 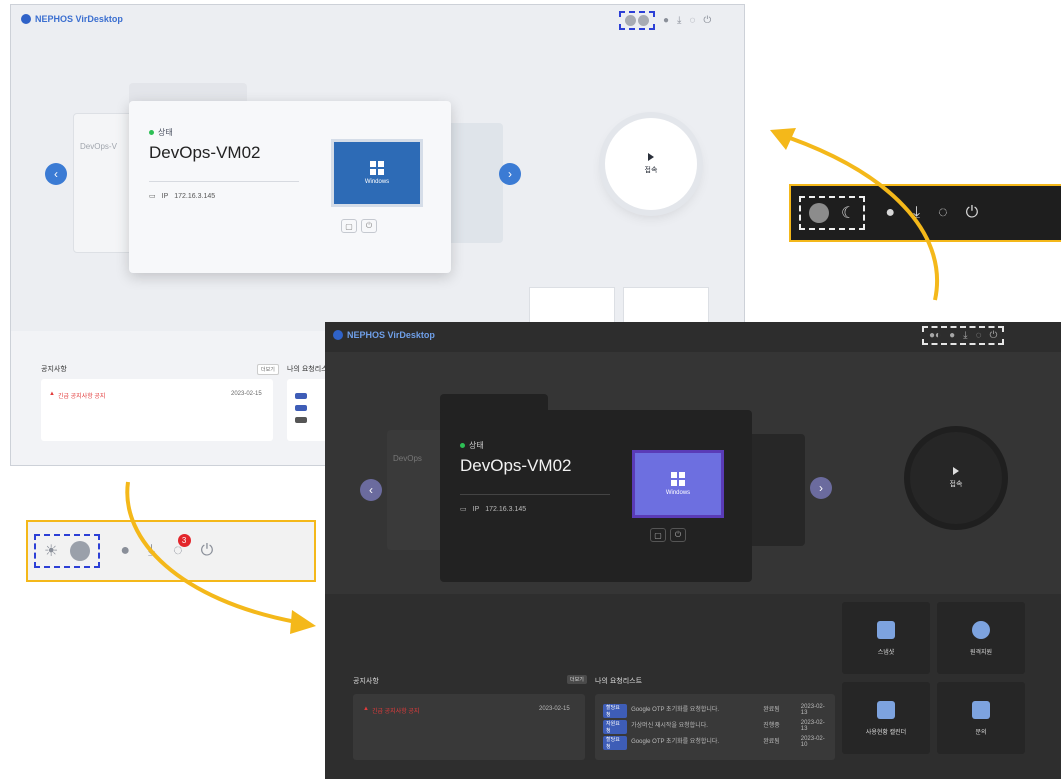 I want to click on tile-label: 문의, so click(x=981, y=732).